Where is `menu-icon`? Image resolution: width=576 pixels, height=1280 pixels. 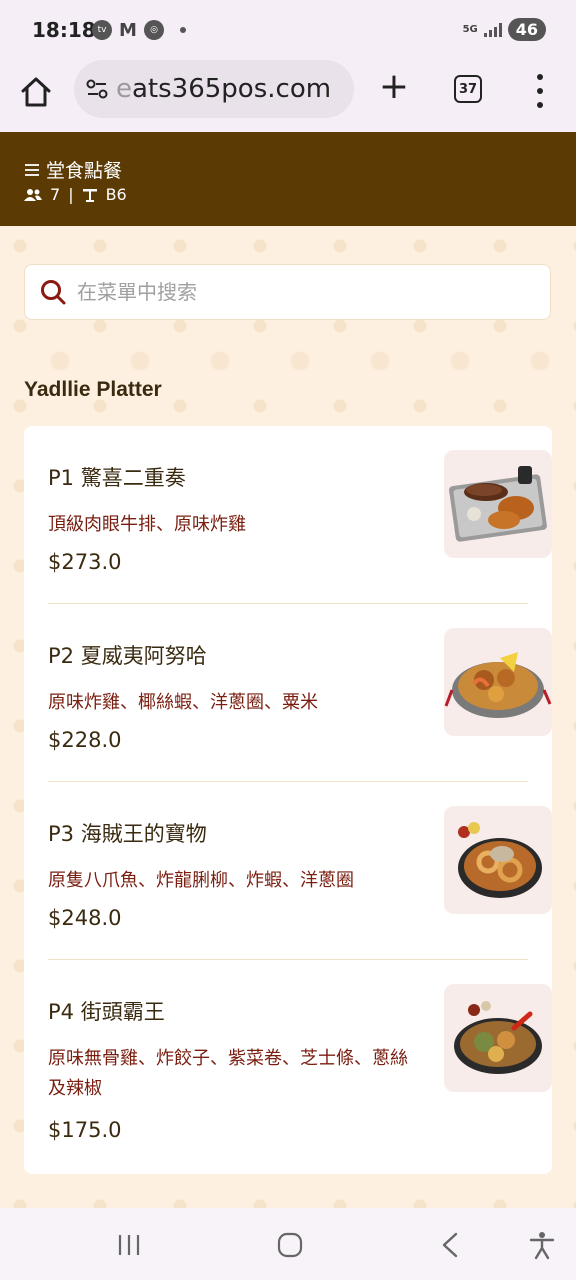 menu-icon is located at coordinates (32, 169).